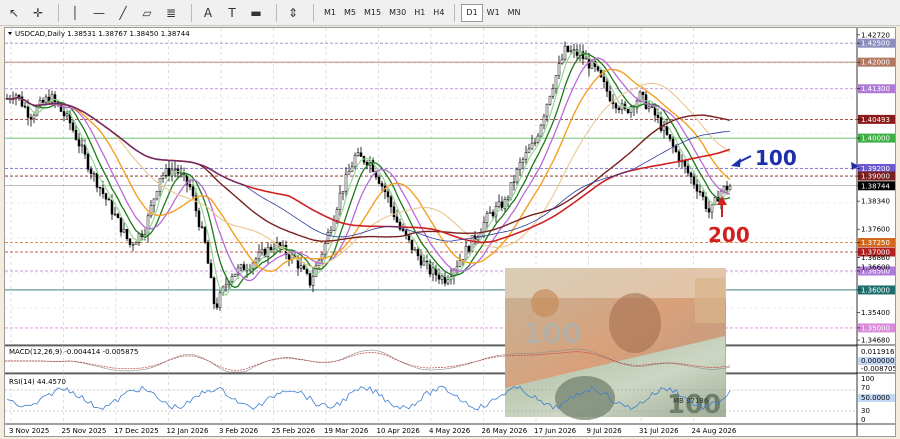  I want to click on horizontal-line-icon: —, so click(99, 13).